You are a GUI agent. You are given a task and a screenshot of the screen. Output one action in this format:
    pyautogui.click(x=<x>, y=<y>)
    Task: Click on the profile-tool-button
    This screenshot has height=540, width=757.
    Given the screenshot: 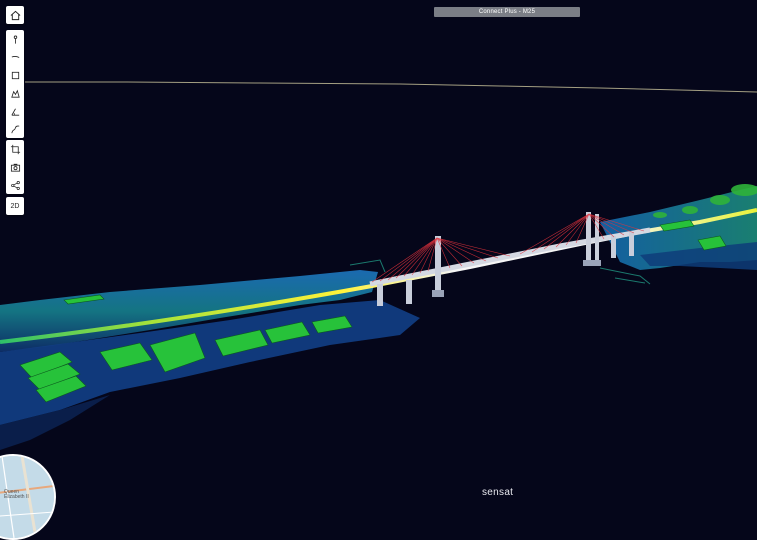 What is the action you would take?
    pyautogui.click(x=15, y=129)
    